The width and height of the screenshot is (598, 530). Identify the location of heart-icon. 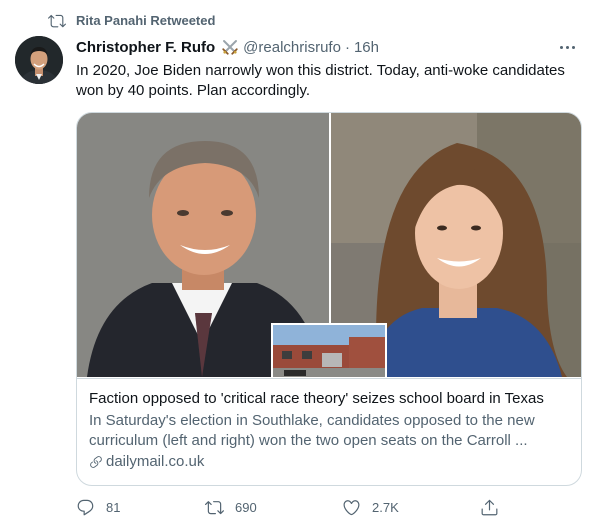
(351, 508).